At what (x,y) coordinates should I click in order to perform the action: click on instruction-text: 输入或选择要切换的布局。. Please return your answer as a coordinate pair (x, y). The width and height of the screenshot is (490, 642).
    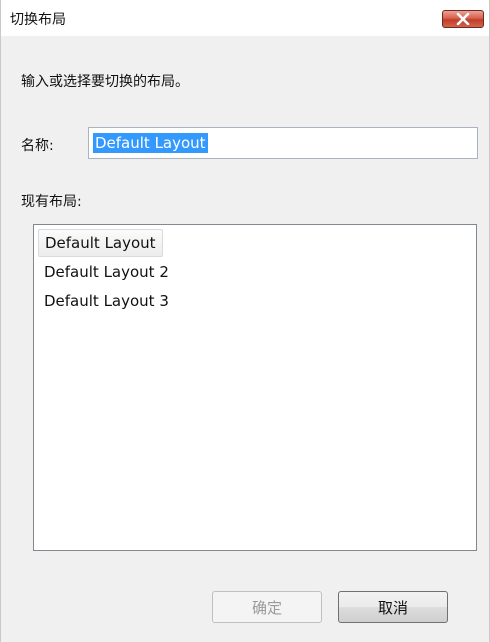
    Looking at the image, I should click on (105, 82).